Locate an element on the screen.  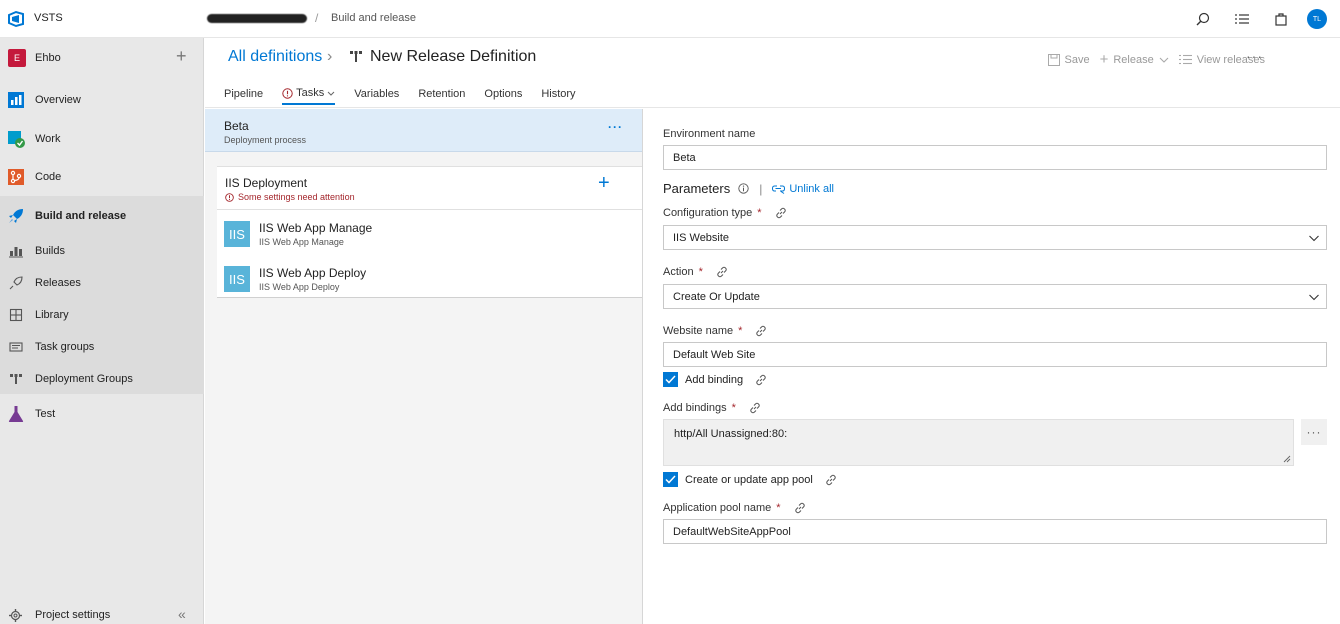
task-groups-icon is located at coordinates (16, 347).